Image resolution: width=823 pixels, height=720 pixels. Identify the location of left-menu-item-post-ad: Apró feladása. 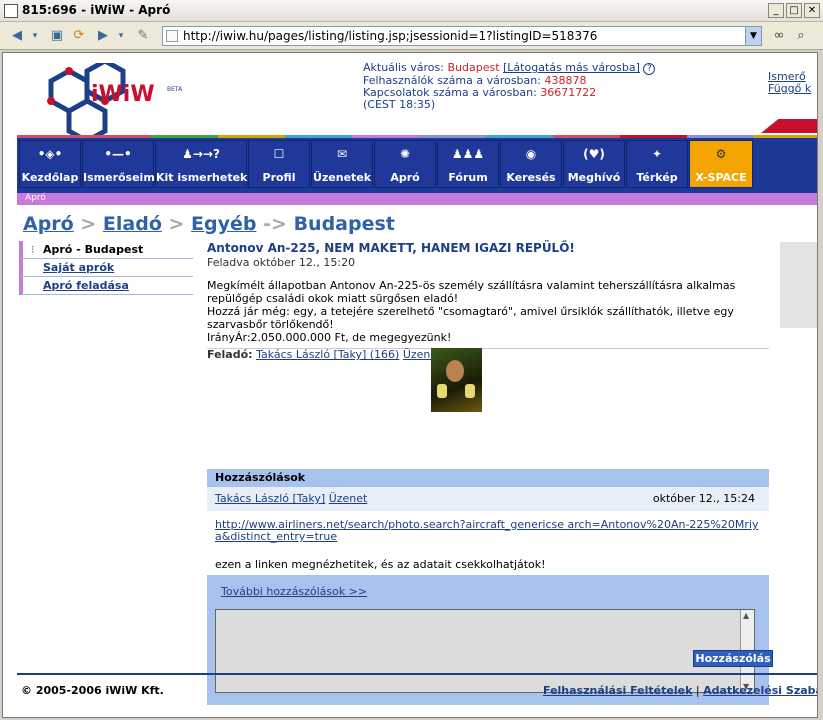
(106, 286).